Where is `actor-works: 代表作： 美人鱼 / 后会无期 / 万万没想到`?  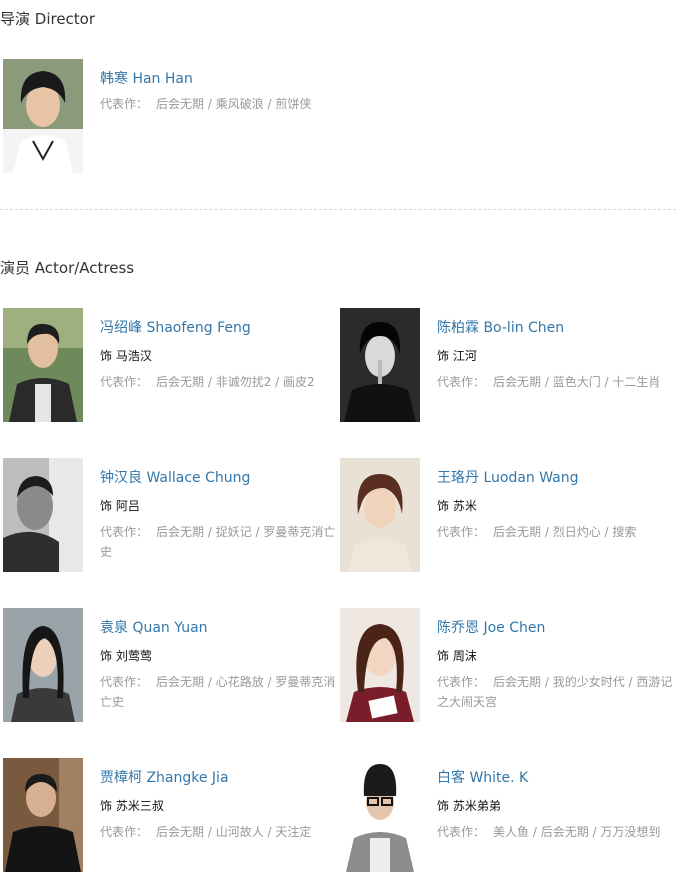
actor-works: 代表作： 美人鱼 / 后会无期 / 万万没想到 is located at coordinates (557, 832).